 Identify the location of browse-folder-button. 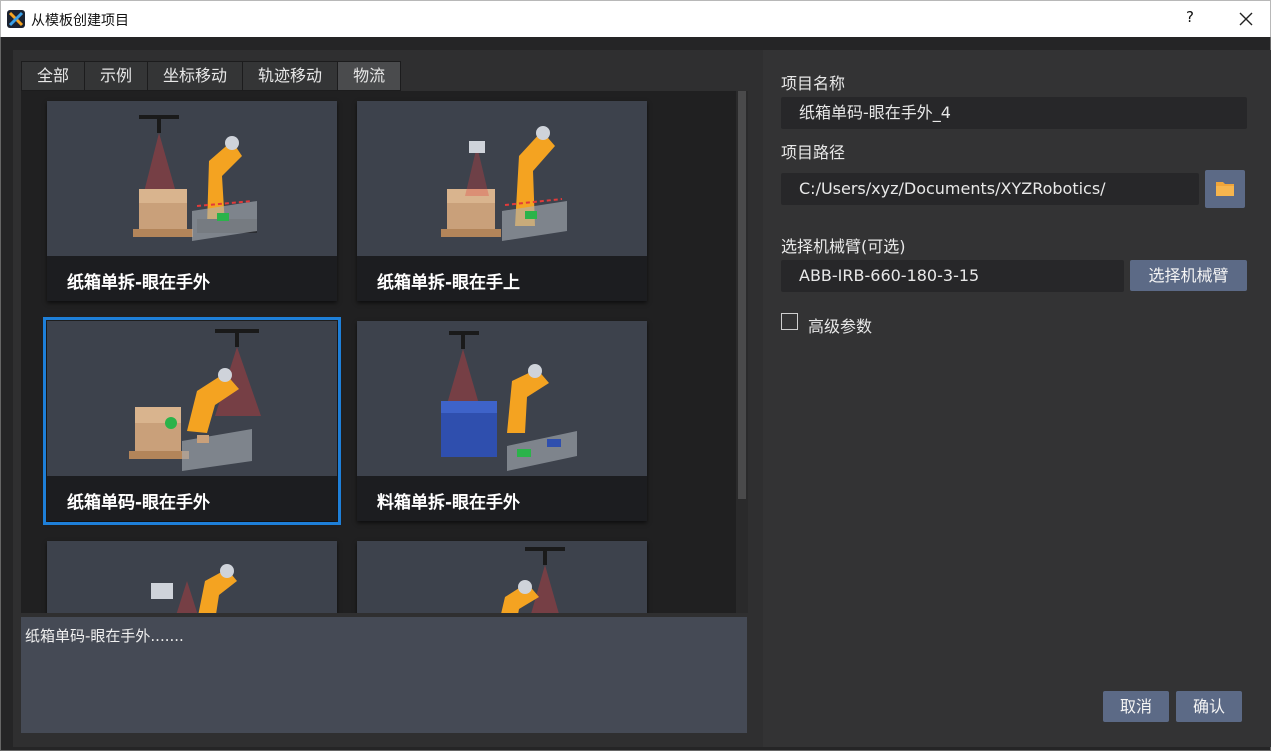
(1225, 189).